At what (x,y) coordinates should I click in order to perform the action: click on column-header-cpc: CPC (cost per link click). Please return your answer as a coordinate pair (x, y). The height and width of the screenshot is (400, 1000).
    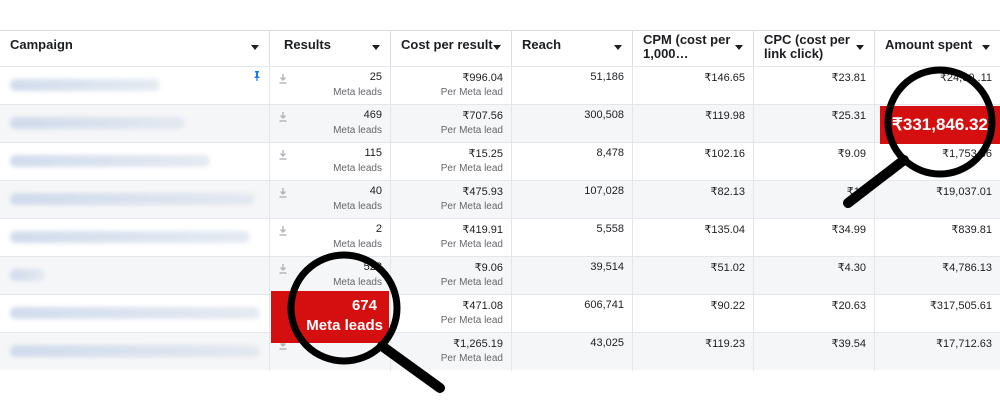
    Looking at the image, I should click on (814, 48).